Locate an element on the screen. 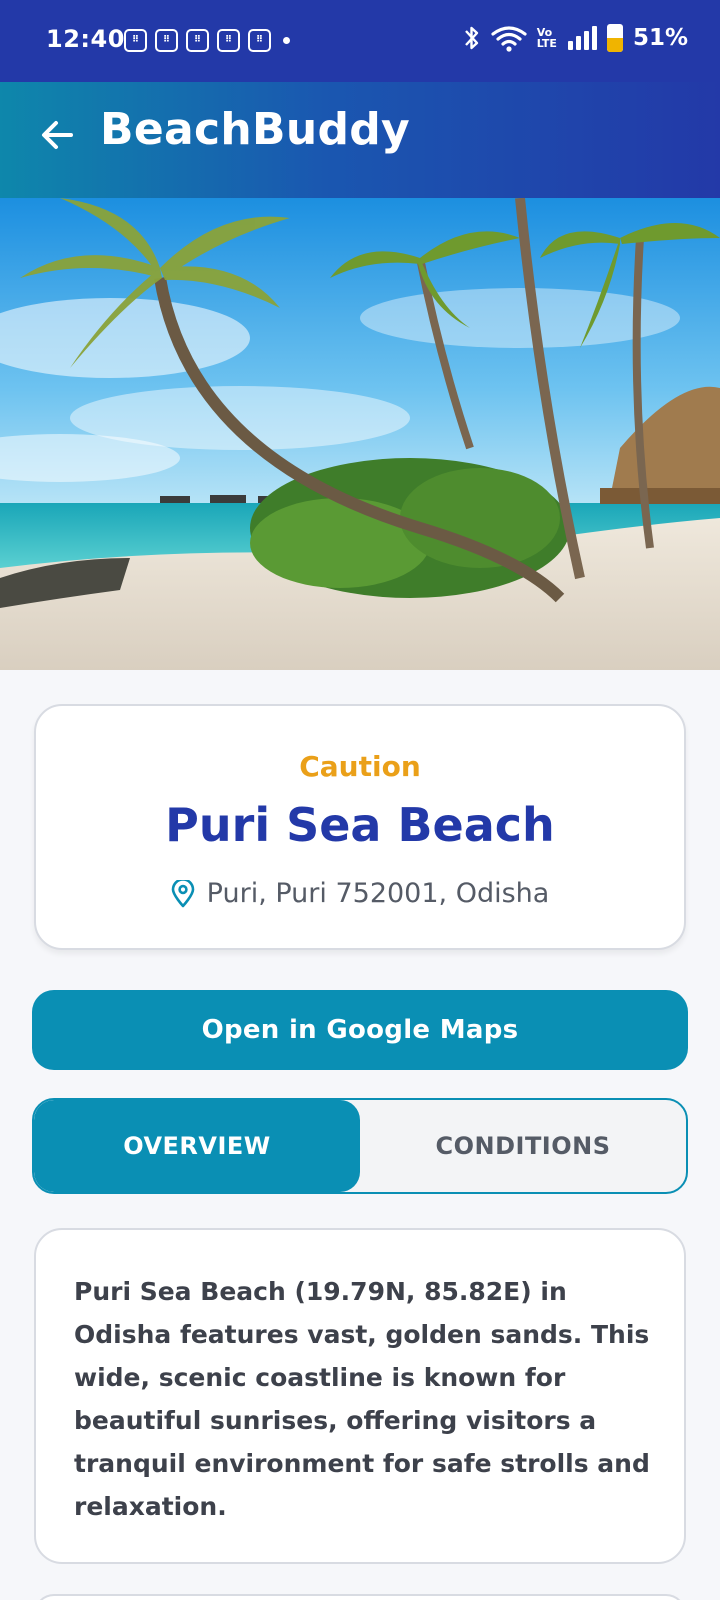 This screenshot has width=720, height=1600. next-card is located at coordinates (360, 1597).